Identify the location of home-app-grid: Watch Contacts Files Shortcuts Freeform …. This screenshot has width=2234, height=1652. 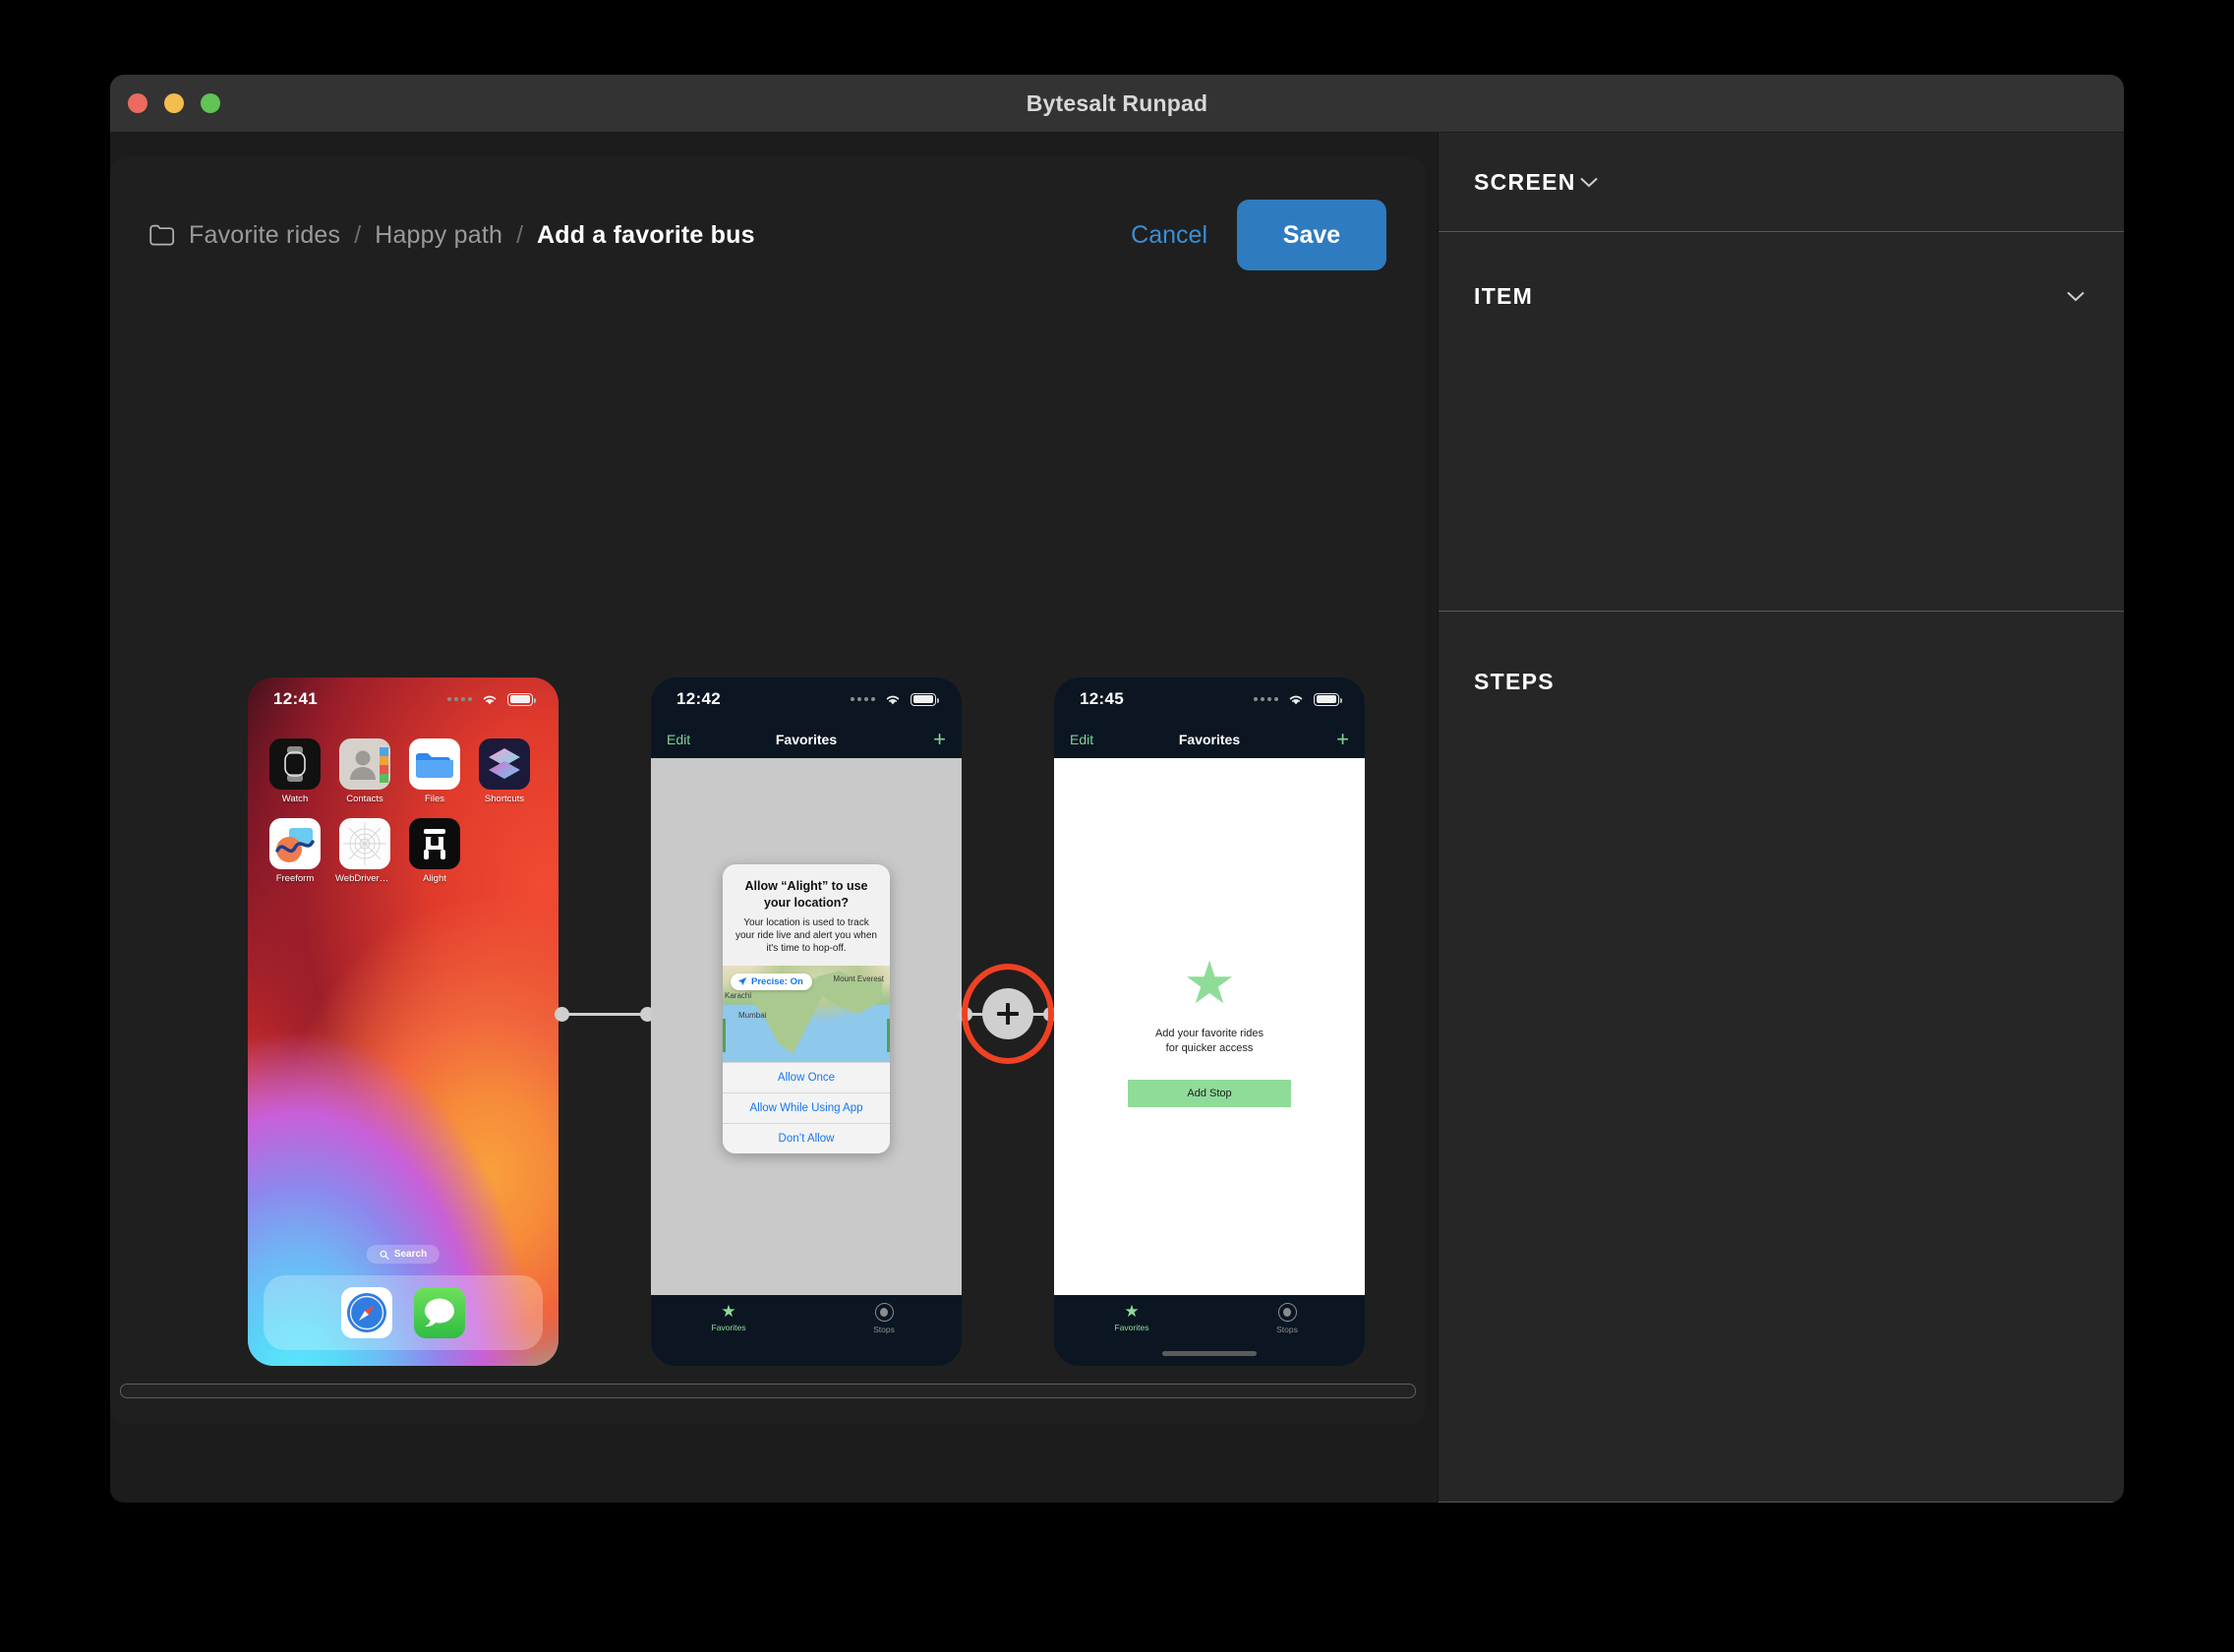
(403, 818).